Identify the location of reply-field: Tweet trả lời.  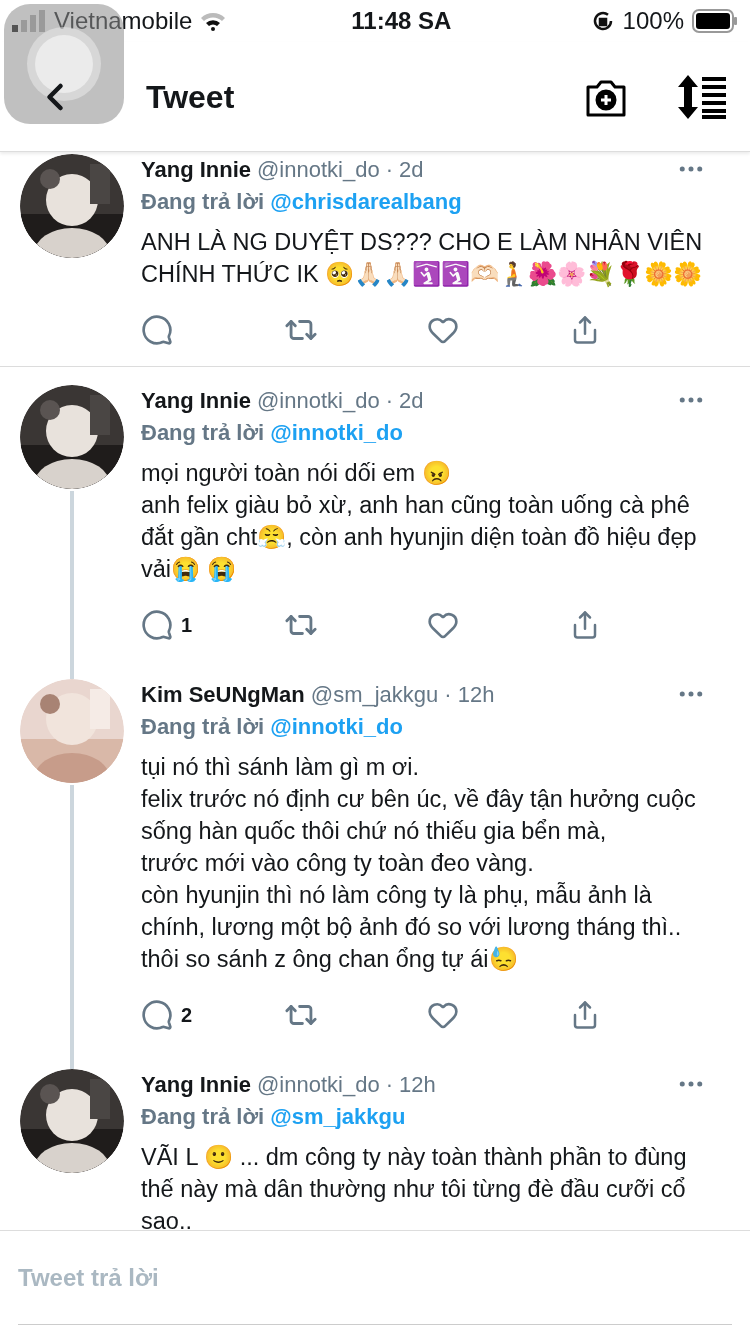
(375, 1278).